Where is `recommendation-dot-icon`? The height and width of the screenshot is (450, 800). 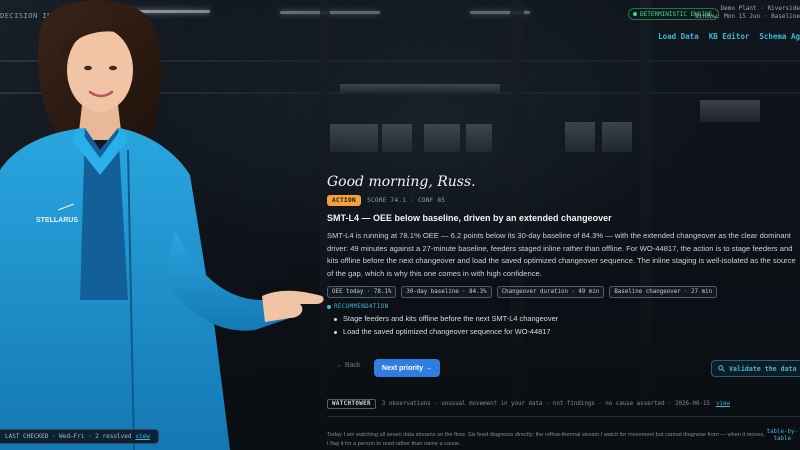
recommendation-dot-icon is located at coordinates (329, 307).